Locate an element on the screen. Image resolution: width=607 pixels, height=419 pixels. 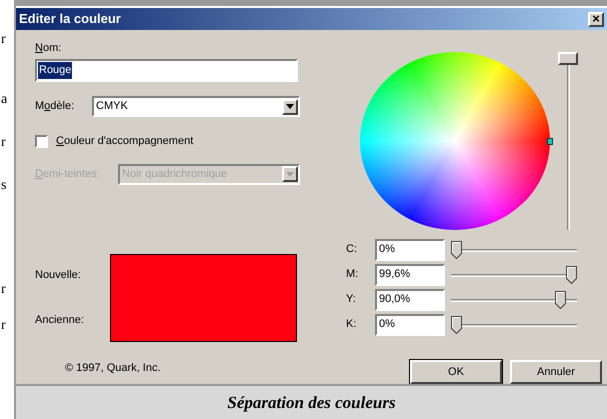
margin-text: a is located at coordinates (4, 100).